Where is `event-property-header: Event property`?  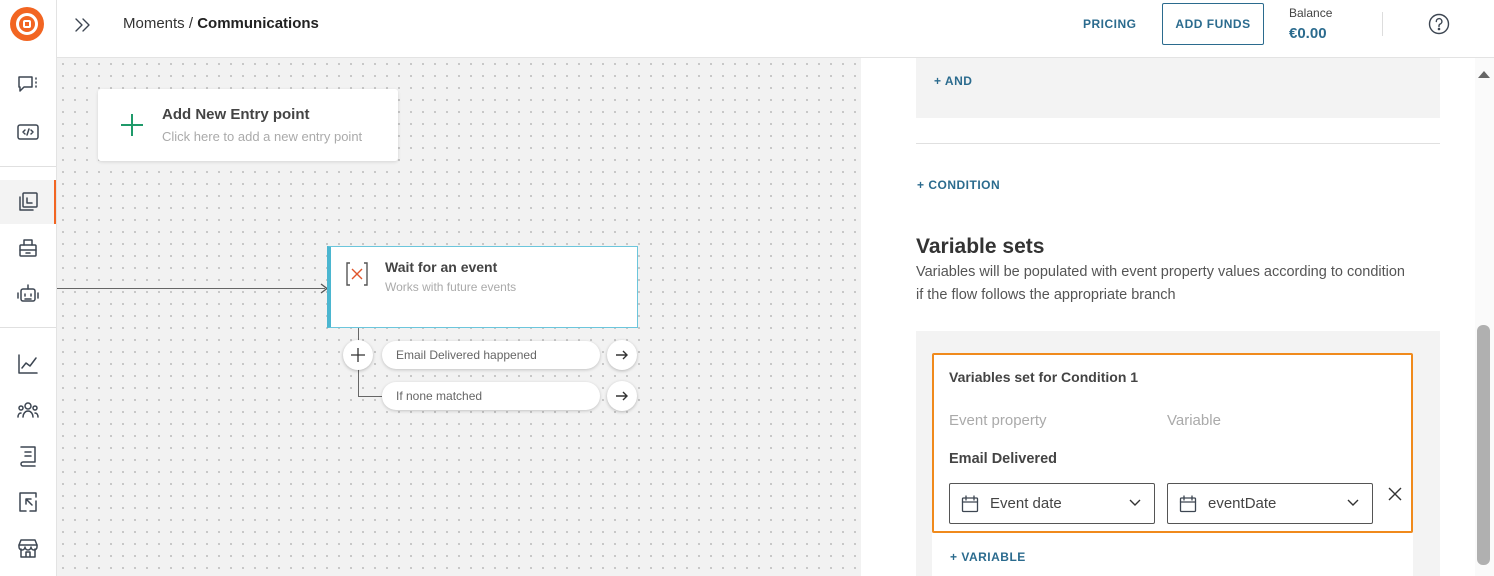
event-property-header: Event property is located at coordinates (998, 420).